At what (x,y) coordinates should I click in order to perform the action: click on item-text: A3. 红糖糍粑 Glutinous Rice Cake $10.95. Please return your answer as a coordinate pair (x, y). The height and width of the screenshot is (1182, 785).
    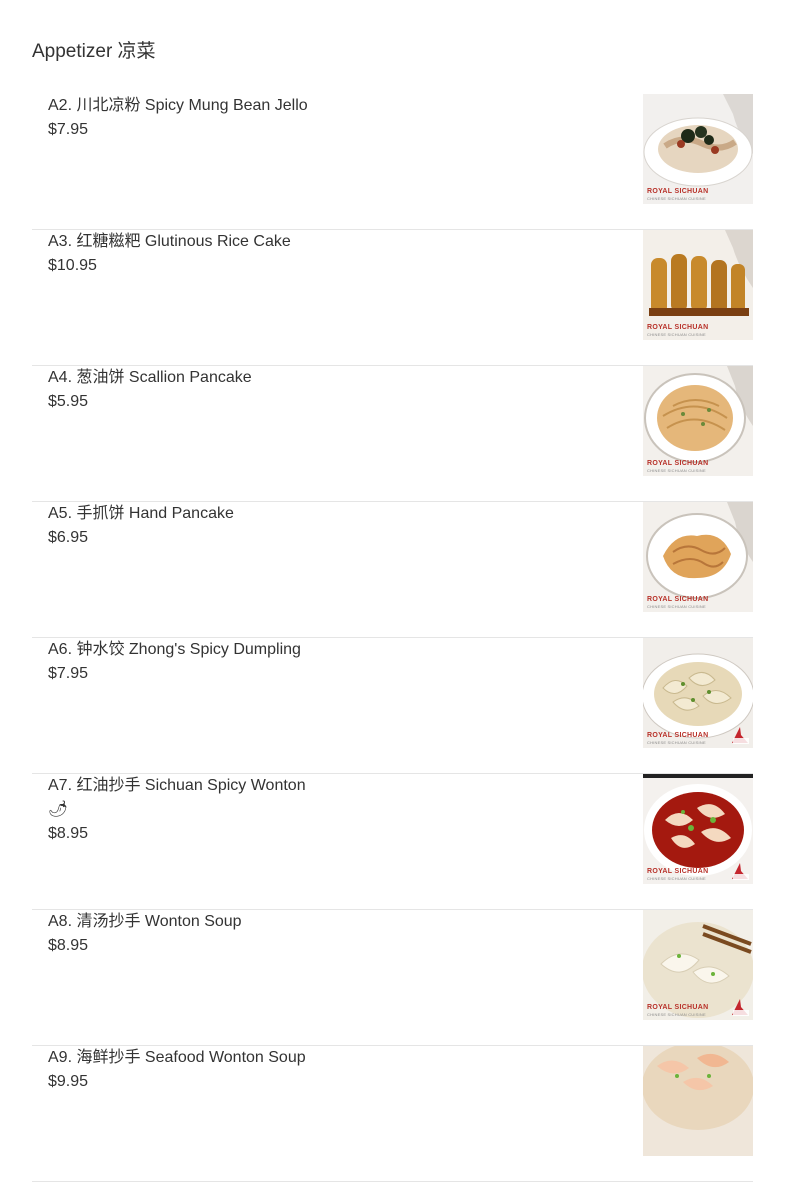
    Looking at the image, I should click on (328, 254).